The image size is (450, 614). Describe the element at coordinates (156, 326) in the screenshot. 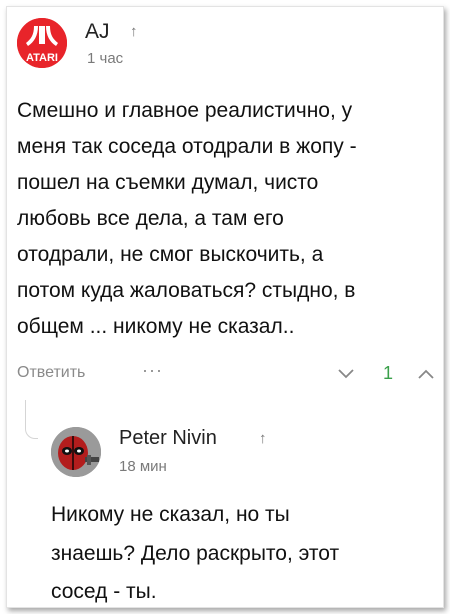

I see `comment-line: общем ... никому не сказал..` at that location.